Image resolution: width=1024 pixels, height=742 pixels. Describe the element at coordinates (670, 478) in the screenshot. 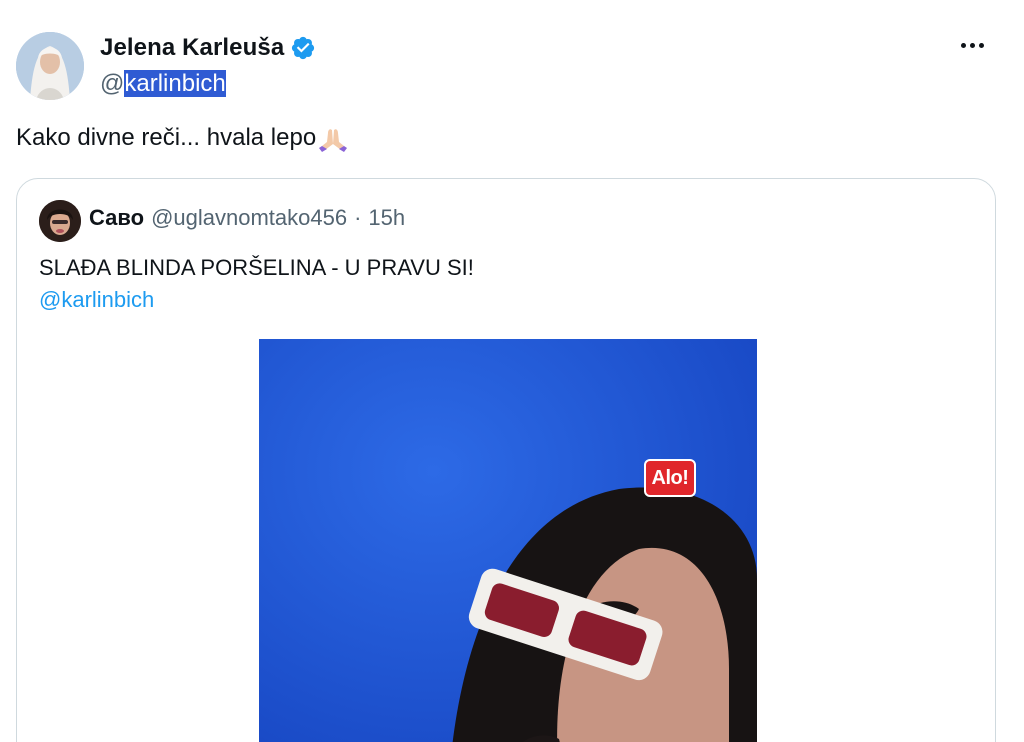

I see `alo-logo-badge: Alo!` at that location.